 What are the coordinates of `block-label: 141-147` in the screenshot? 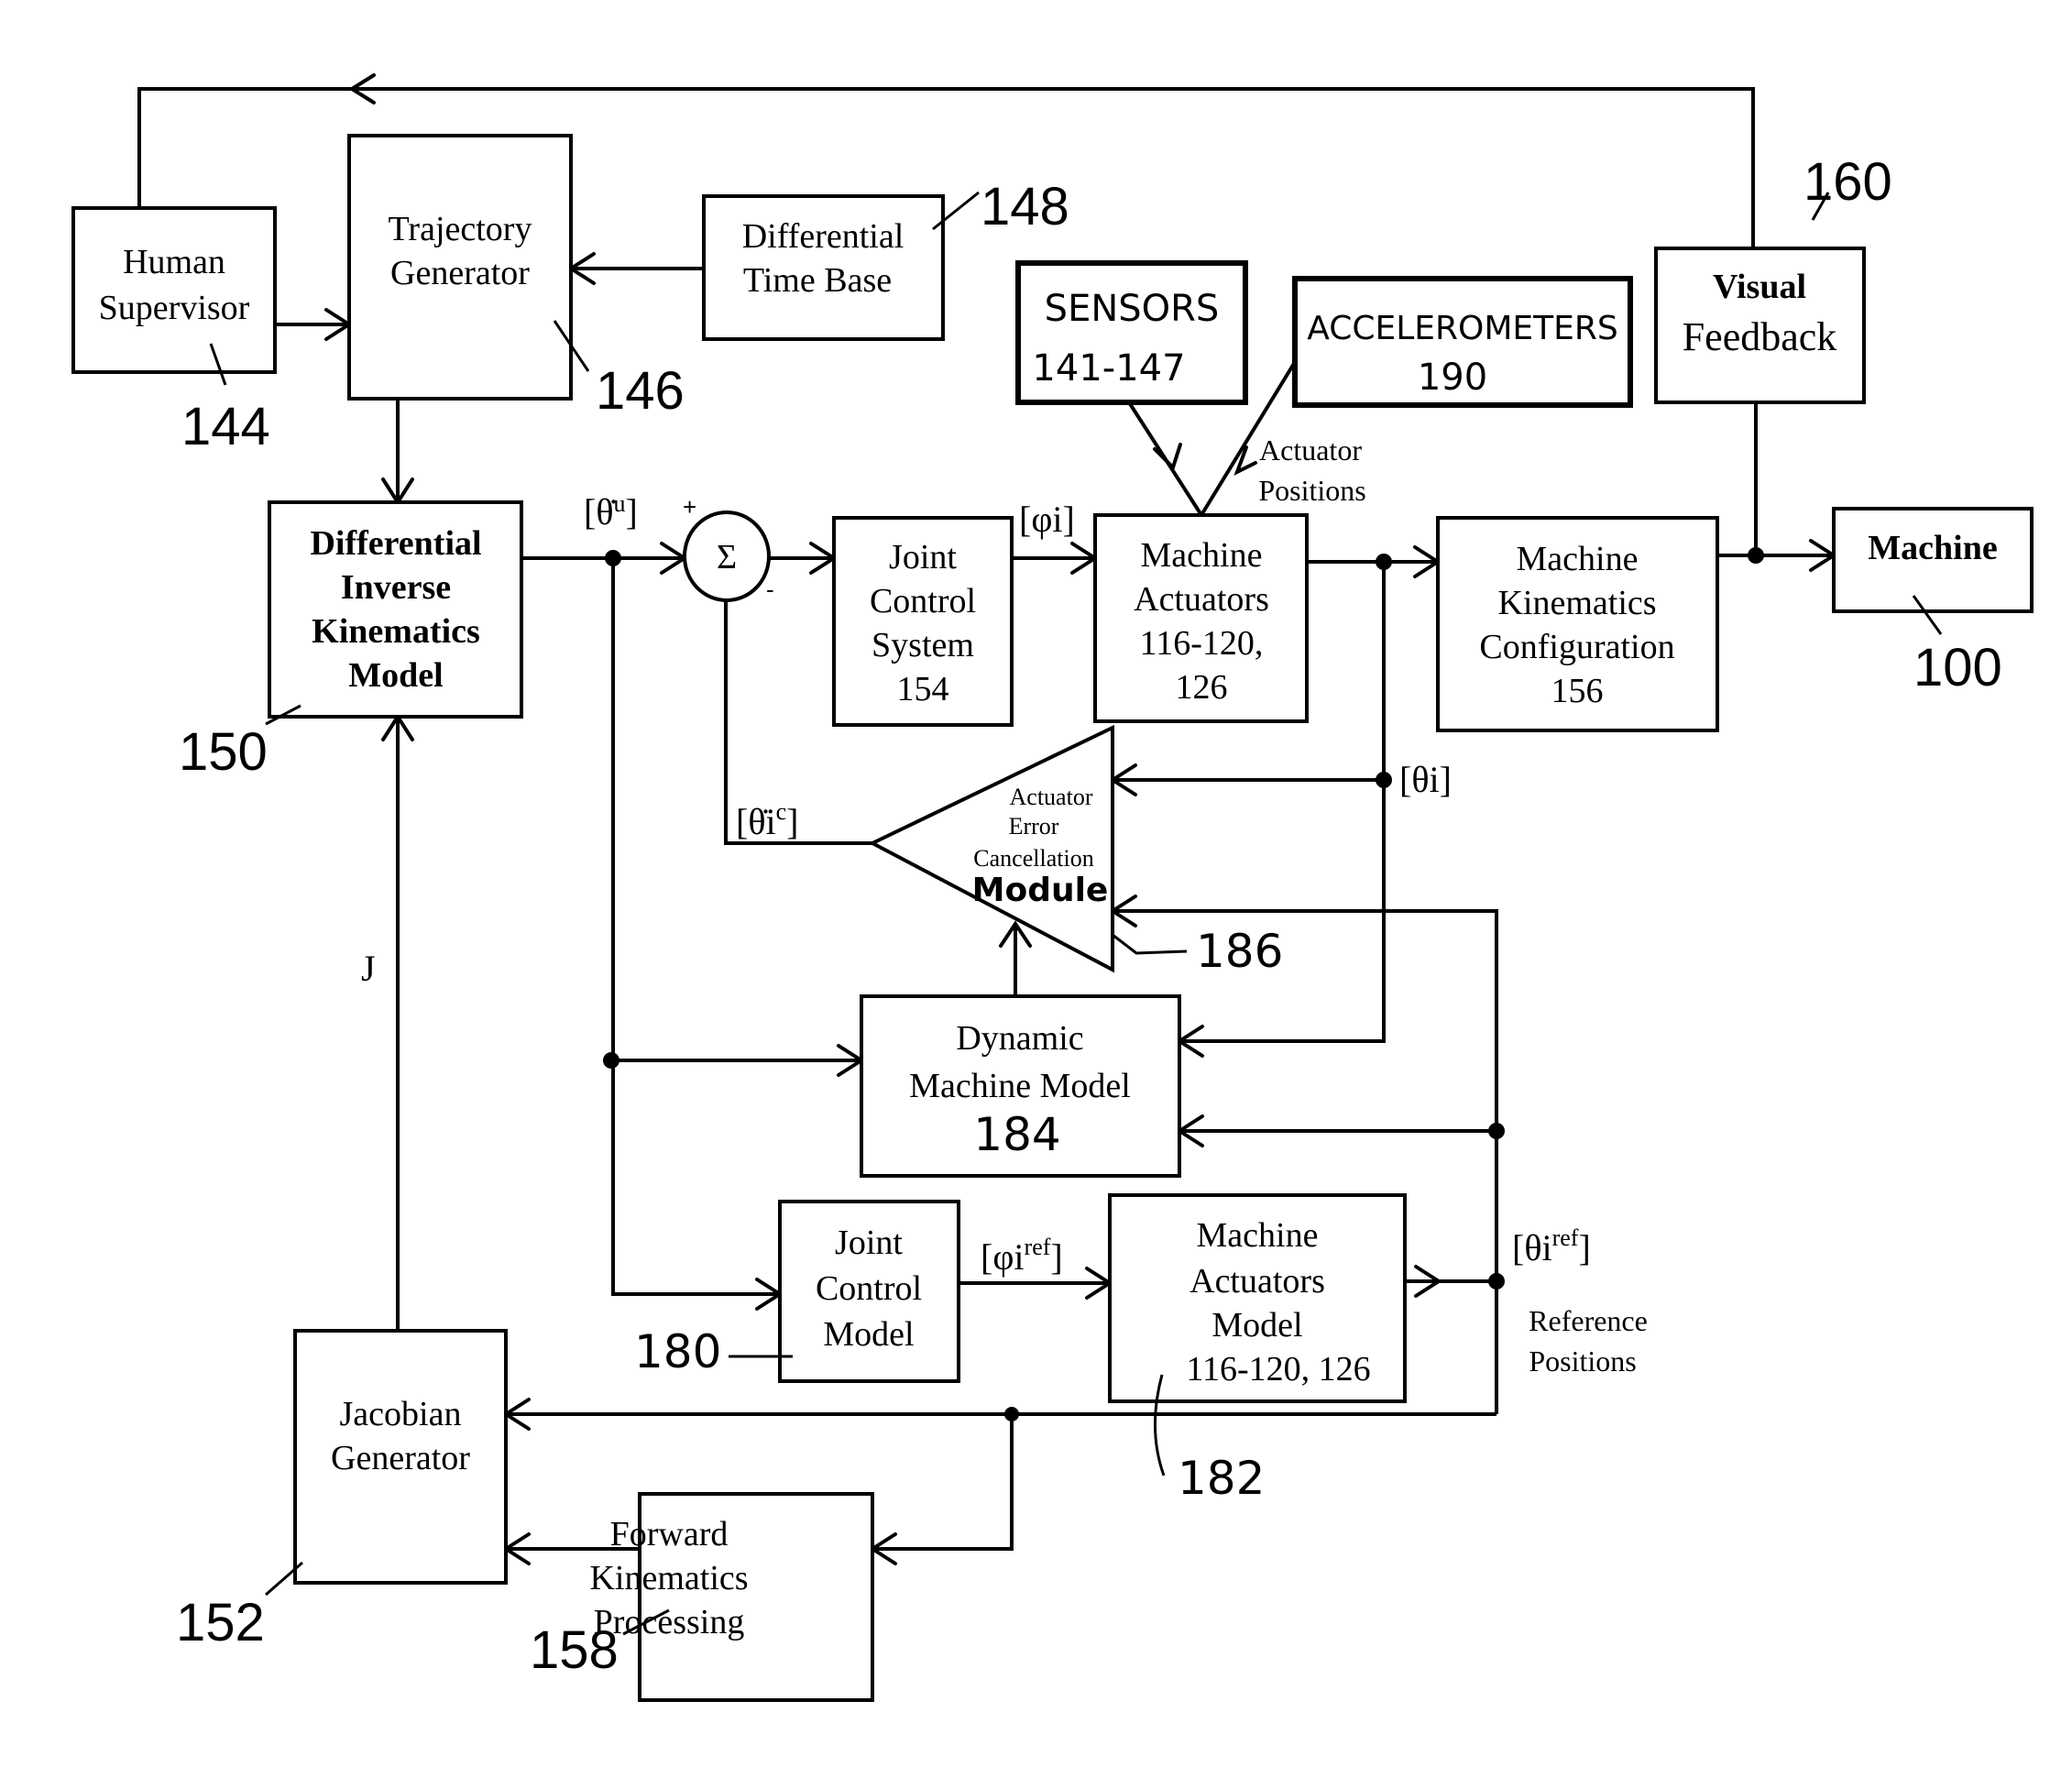 It's located at (1108, 368).